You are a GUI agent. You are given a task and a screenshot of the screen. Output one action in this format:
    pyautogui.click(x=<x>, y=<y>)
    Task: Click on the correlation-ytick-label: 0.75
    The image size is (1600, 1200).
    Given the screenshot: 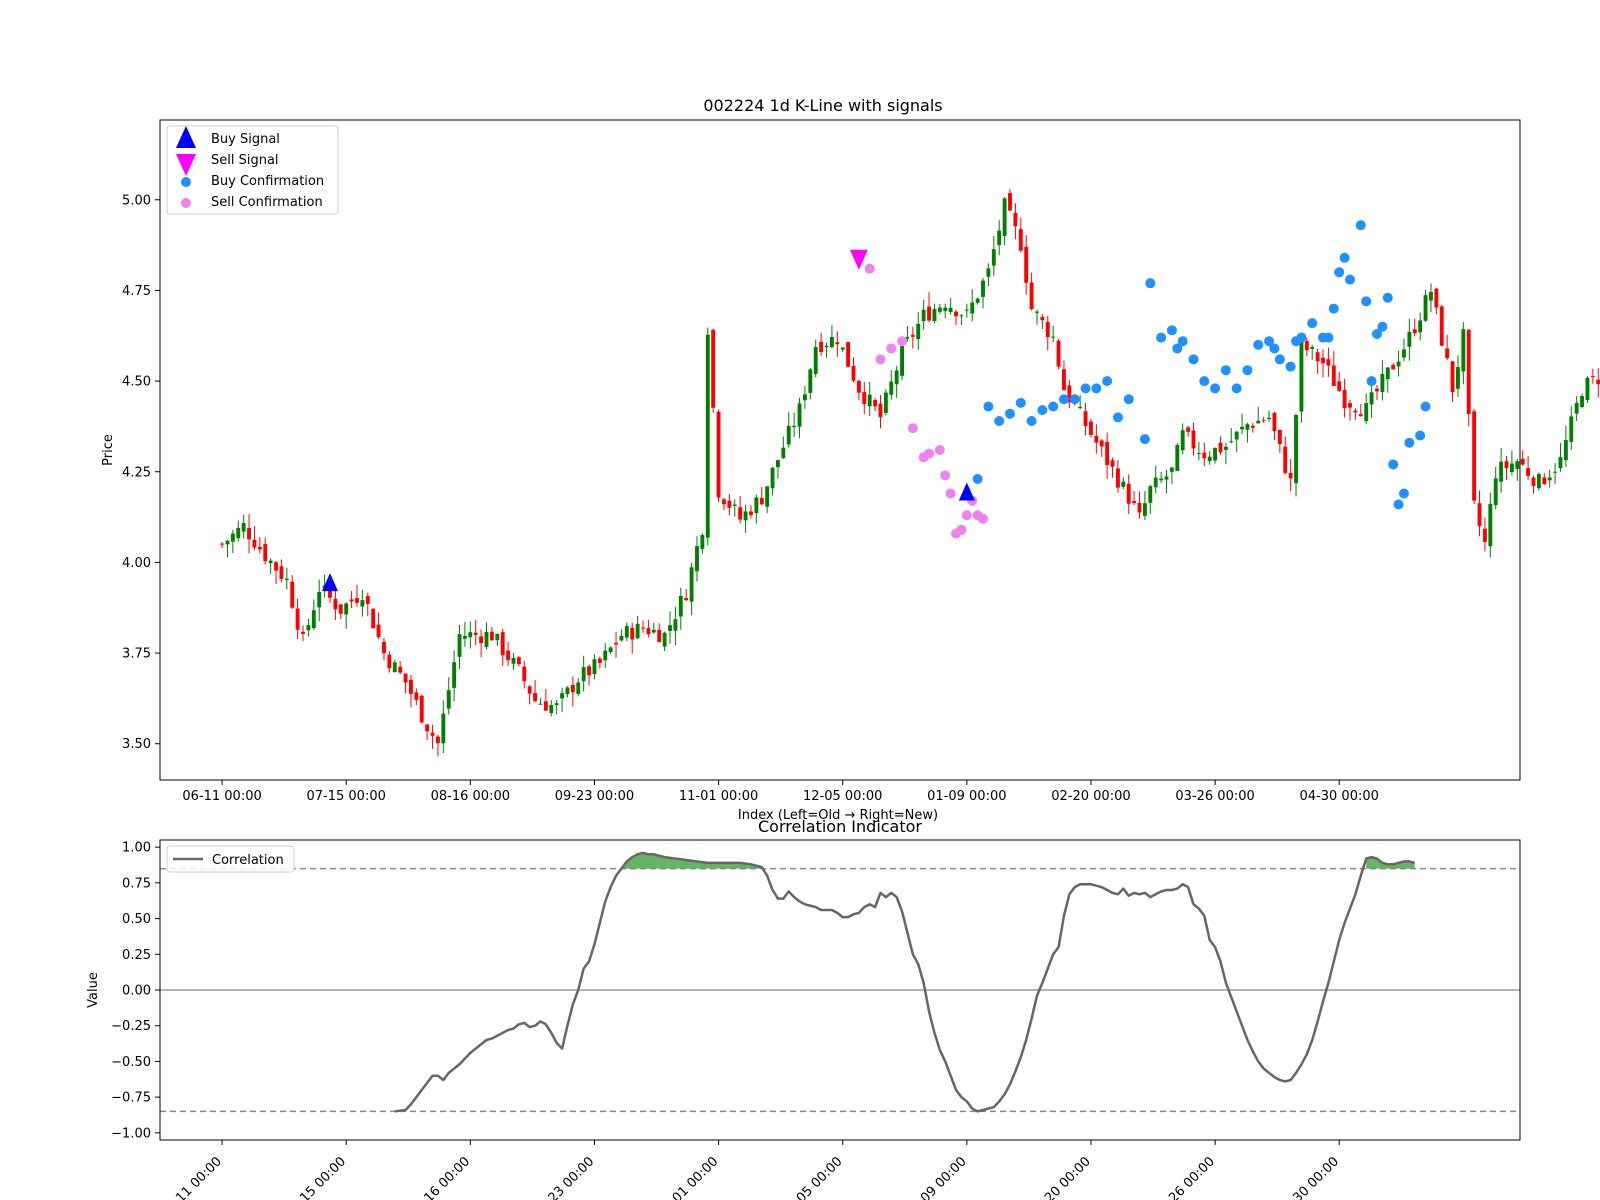 What is the action you would take?
    pyautogui.click(x=136, y=883)
    